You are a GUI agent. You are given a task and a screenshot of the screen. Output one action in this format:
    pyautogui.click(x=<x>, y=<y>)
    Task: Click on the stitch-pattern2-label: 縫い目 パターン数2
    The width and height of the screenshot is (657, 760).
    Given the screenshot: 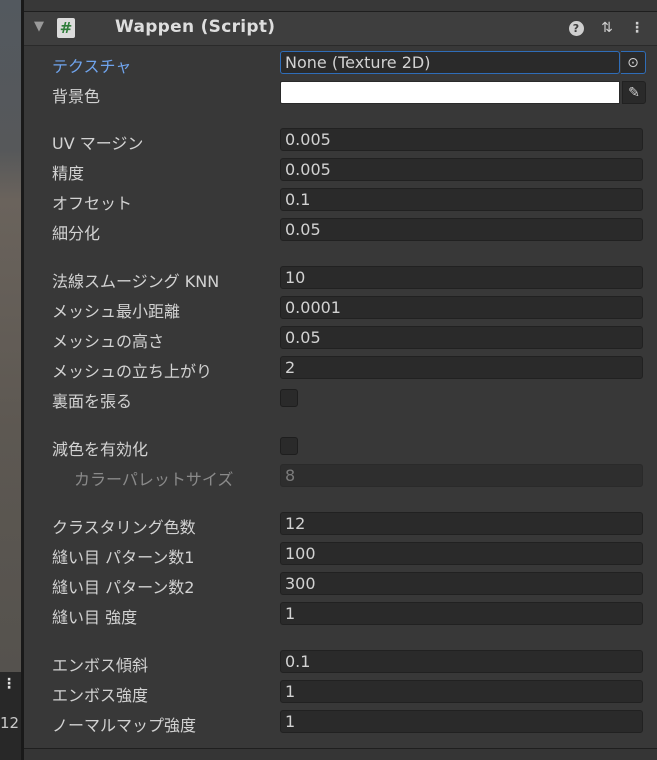 What is the action you would take?
    pyautogui.click(x=123, y=587)
    